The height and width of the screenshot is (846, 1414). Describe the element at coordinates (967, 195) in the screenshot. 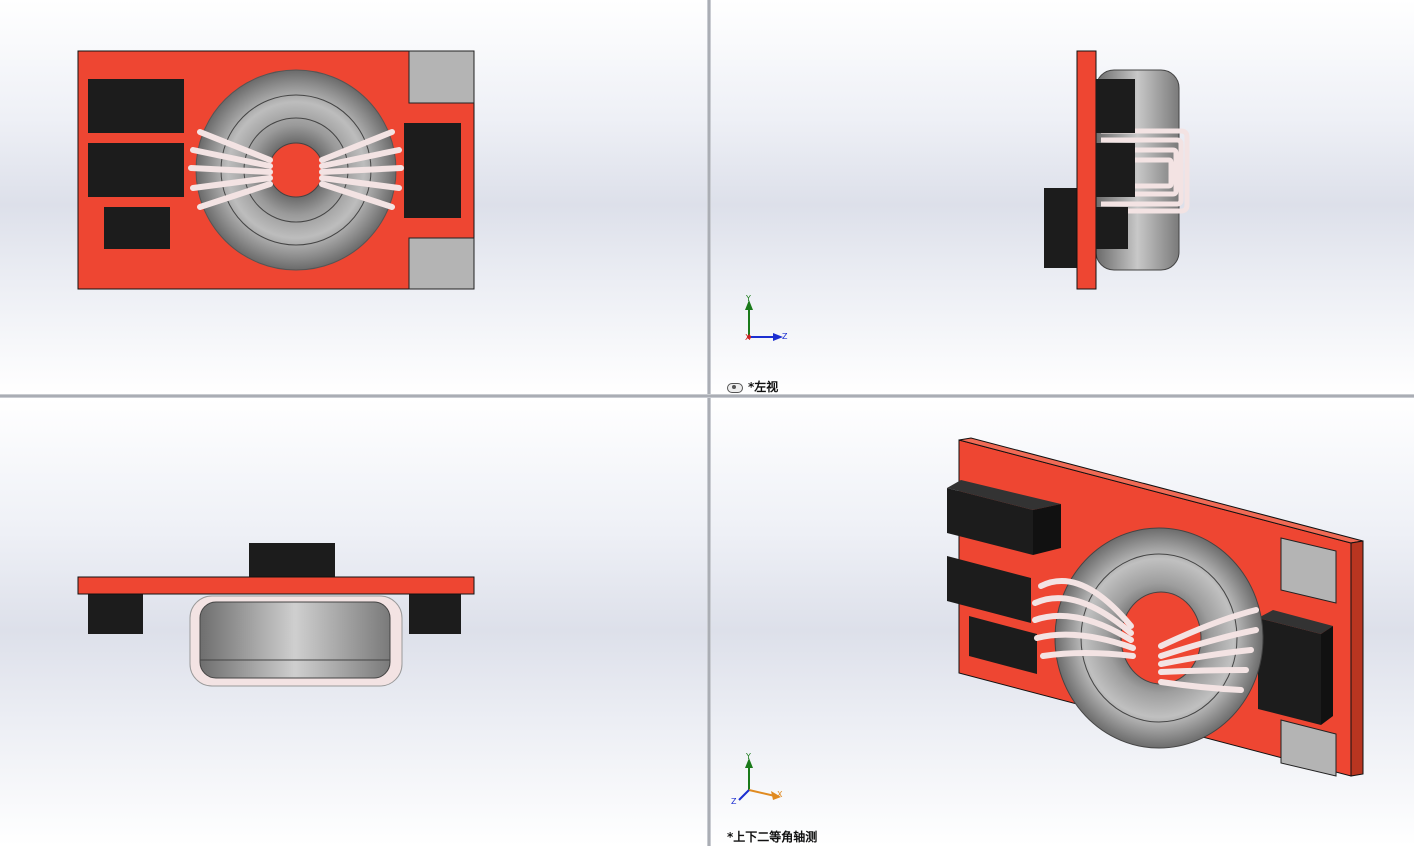

I see `left-view-model` at that location.